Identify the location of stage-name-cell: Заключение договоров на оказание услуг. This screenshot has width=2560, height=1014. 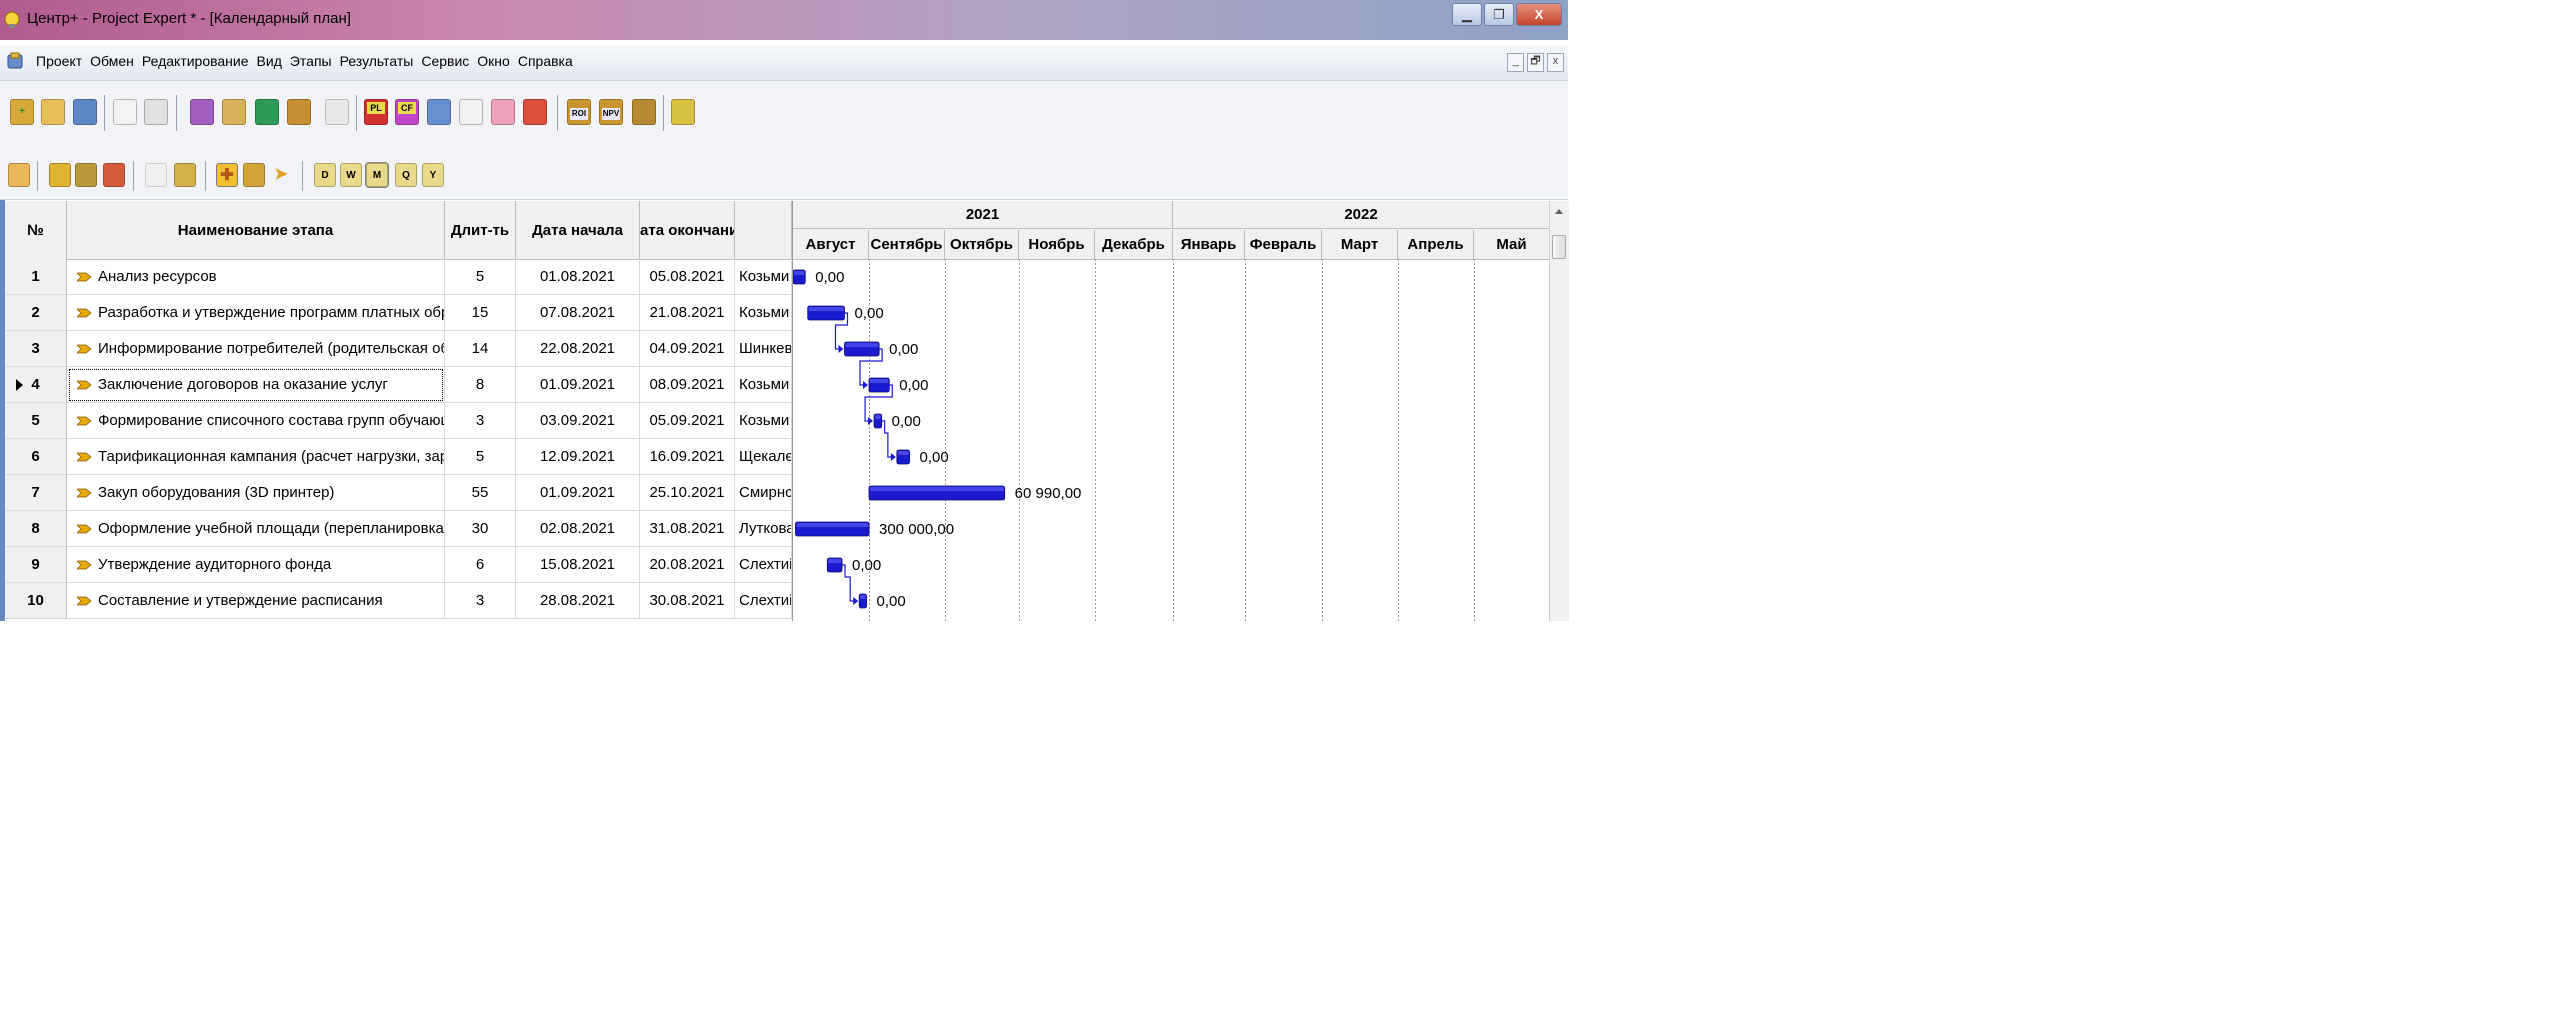
(256, 385).